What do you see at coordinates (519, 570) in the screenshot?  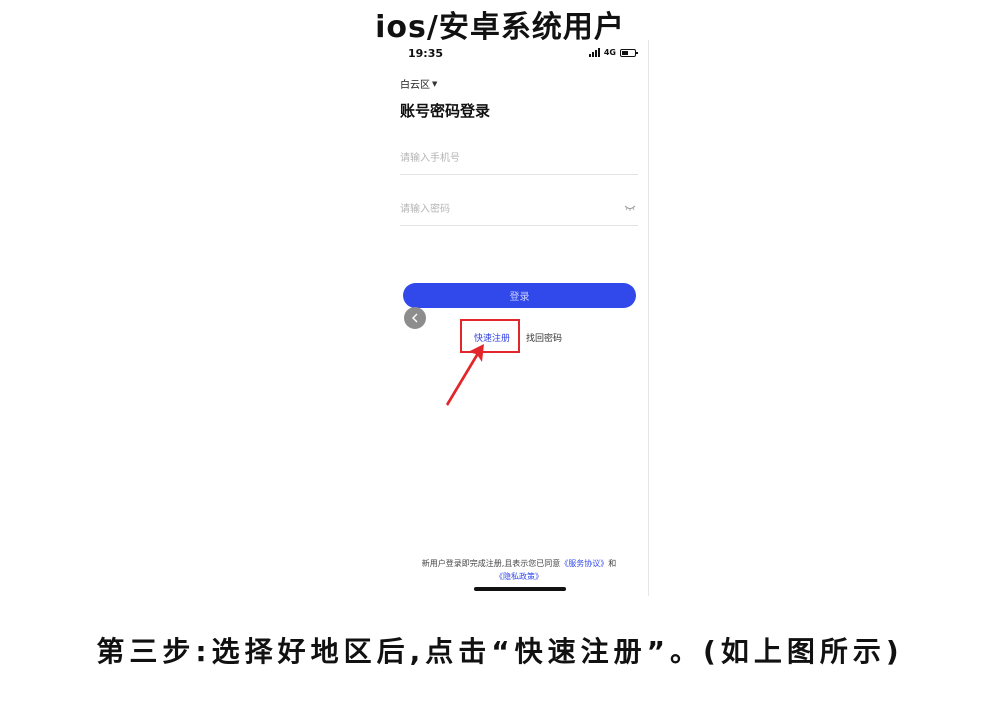 I see `agreement-text: 新用户登录即完成注册,且表示您已同意《服务协议》和 《隐私政策》` at bounding box center [519, 570].